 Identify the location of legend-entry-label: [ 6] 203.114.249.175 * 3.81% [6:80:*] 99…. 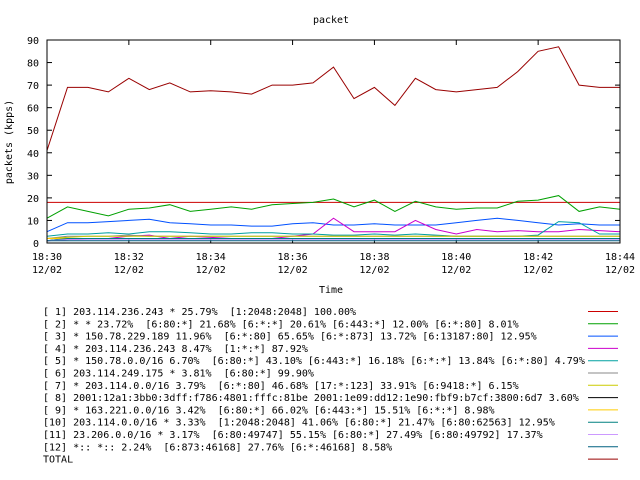
(178, 374).